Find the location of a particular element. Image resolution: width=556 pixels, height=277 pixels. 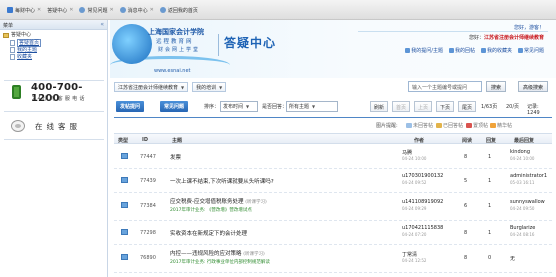

last-reply-date: 05-03 16:11 is located at coordinates (522, 182).